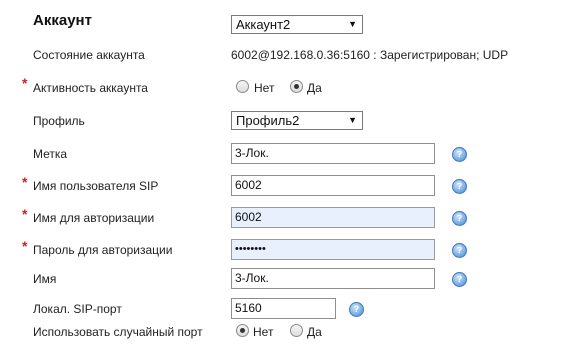  What do you see at coordinates (94, 218) in the screenshot?
I see `auth-name-label: Имя для авторизации` at bounding box center [94, 218].